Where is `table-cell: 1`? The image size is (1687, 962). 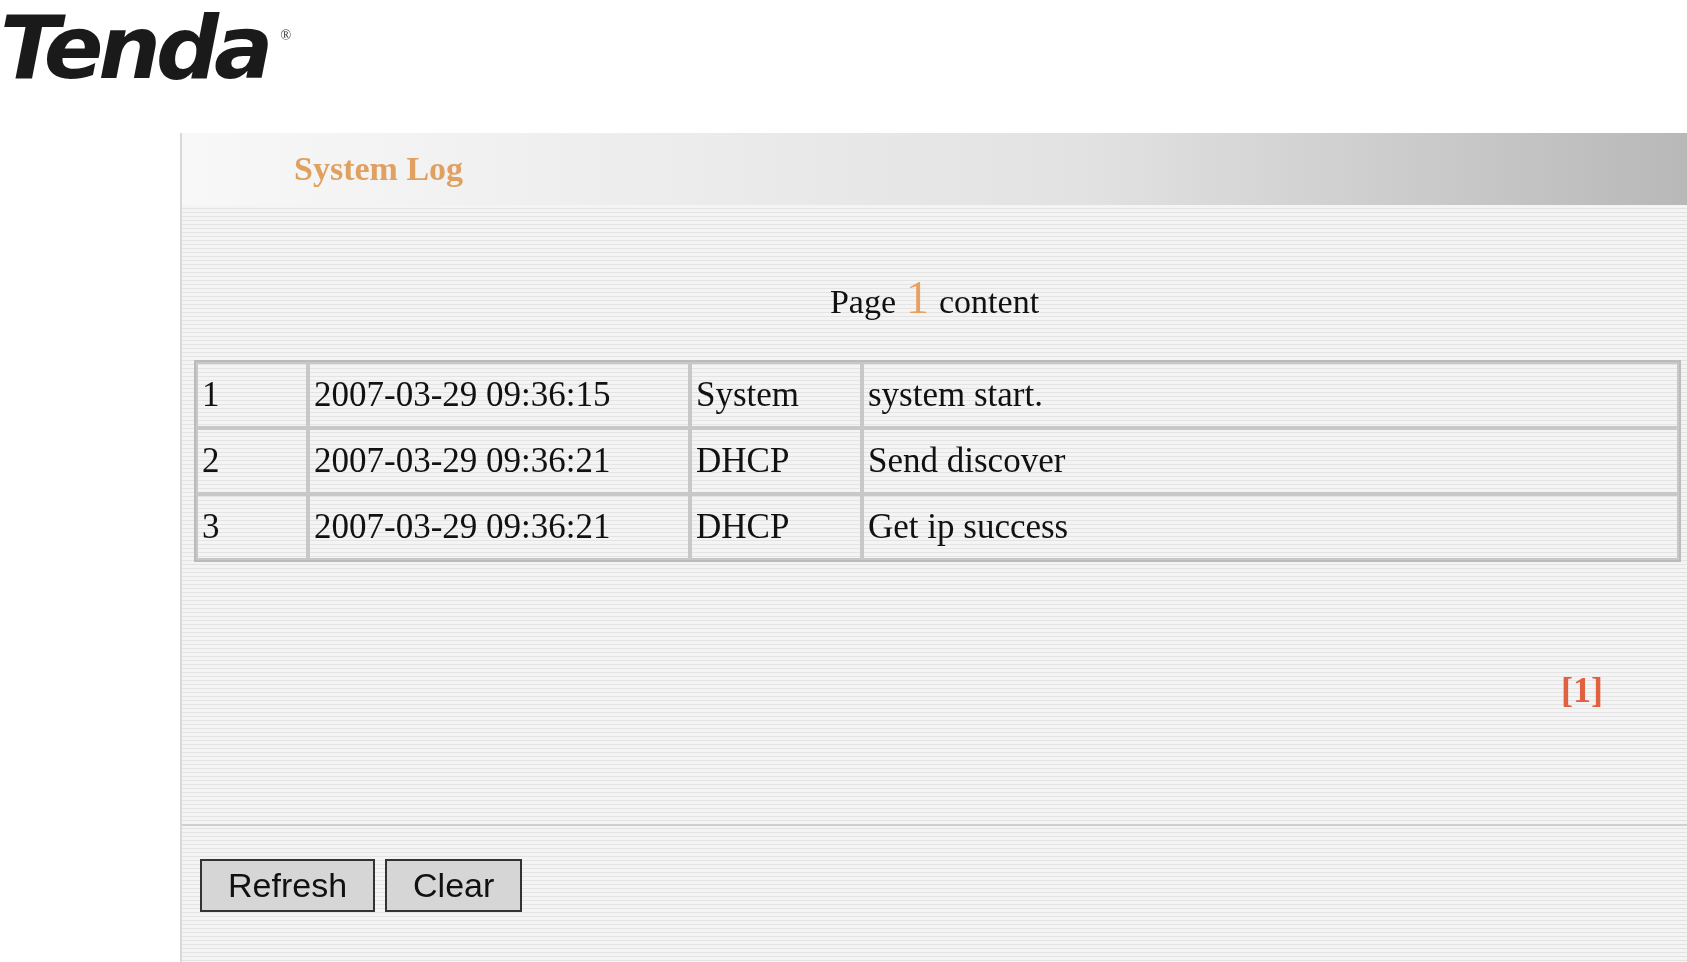 table-cell: 1 is located at coordinates (252, 395).